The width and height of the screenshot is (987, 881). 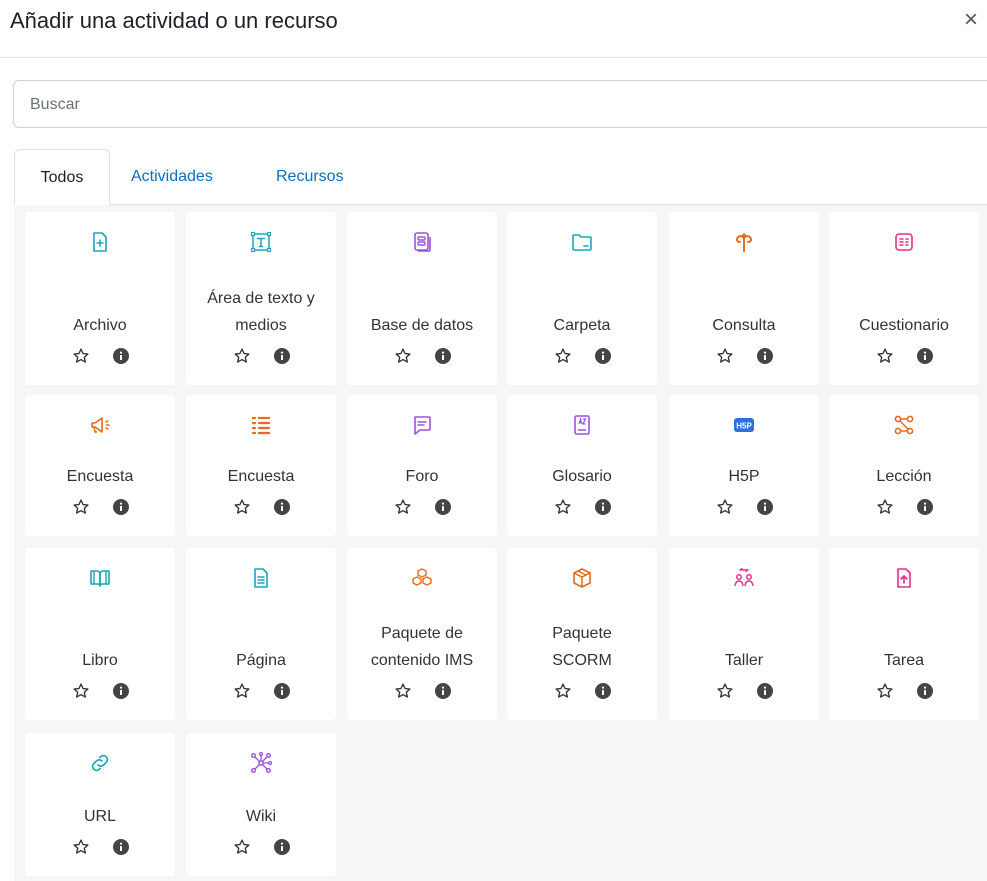 I want to click on activity-label: Carpeta, so click(x=582, y=325).